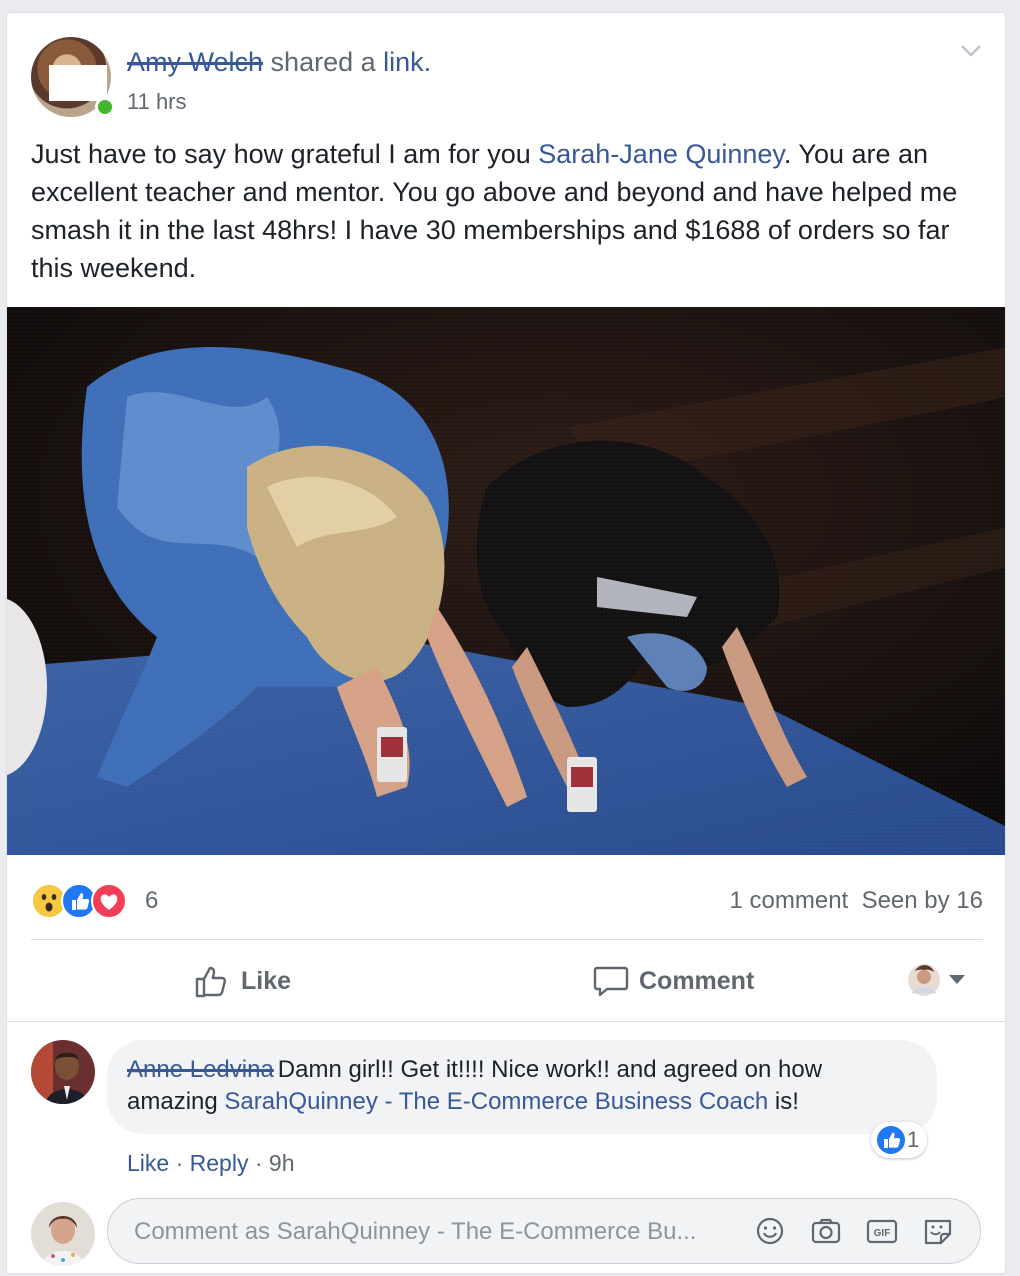 This screenshot has width=1020, height=1276. I want to click on commenter-name: Anne Ledvina, so click(200, 1069).